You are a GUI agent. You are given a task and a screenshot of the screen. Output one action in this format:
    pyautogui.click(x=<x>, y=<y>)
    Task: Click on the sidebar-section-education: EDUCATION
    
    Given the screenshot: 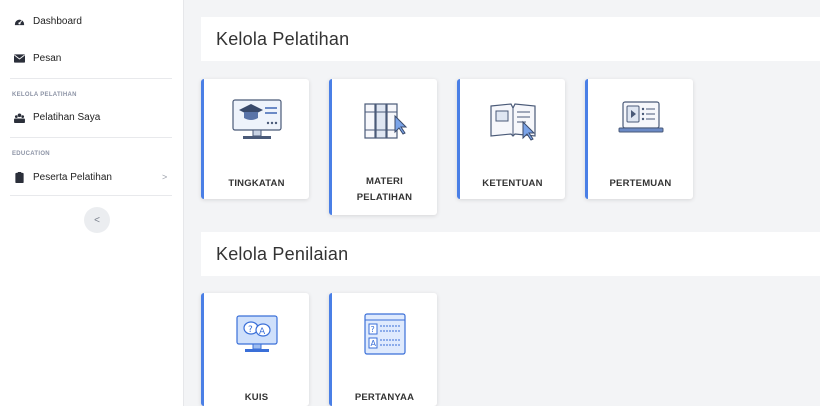 What is the action you would take?
    pyautogui.click(x=31, y=154)
    